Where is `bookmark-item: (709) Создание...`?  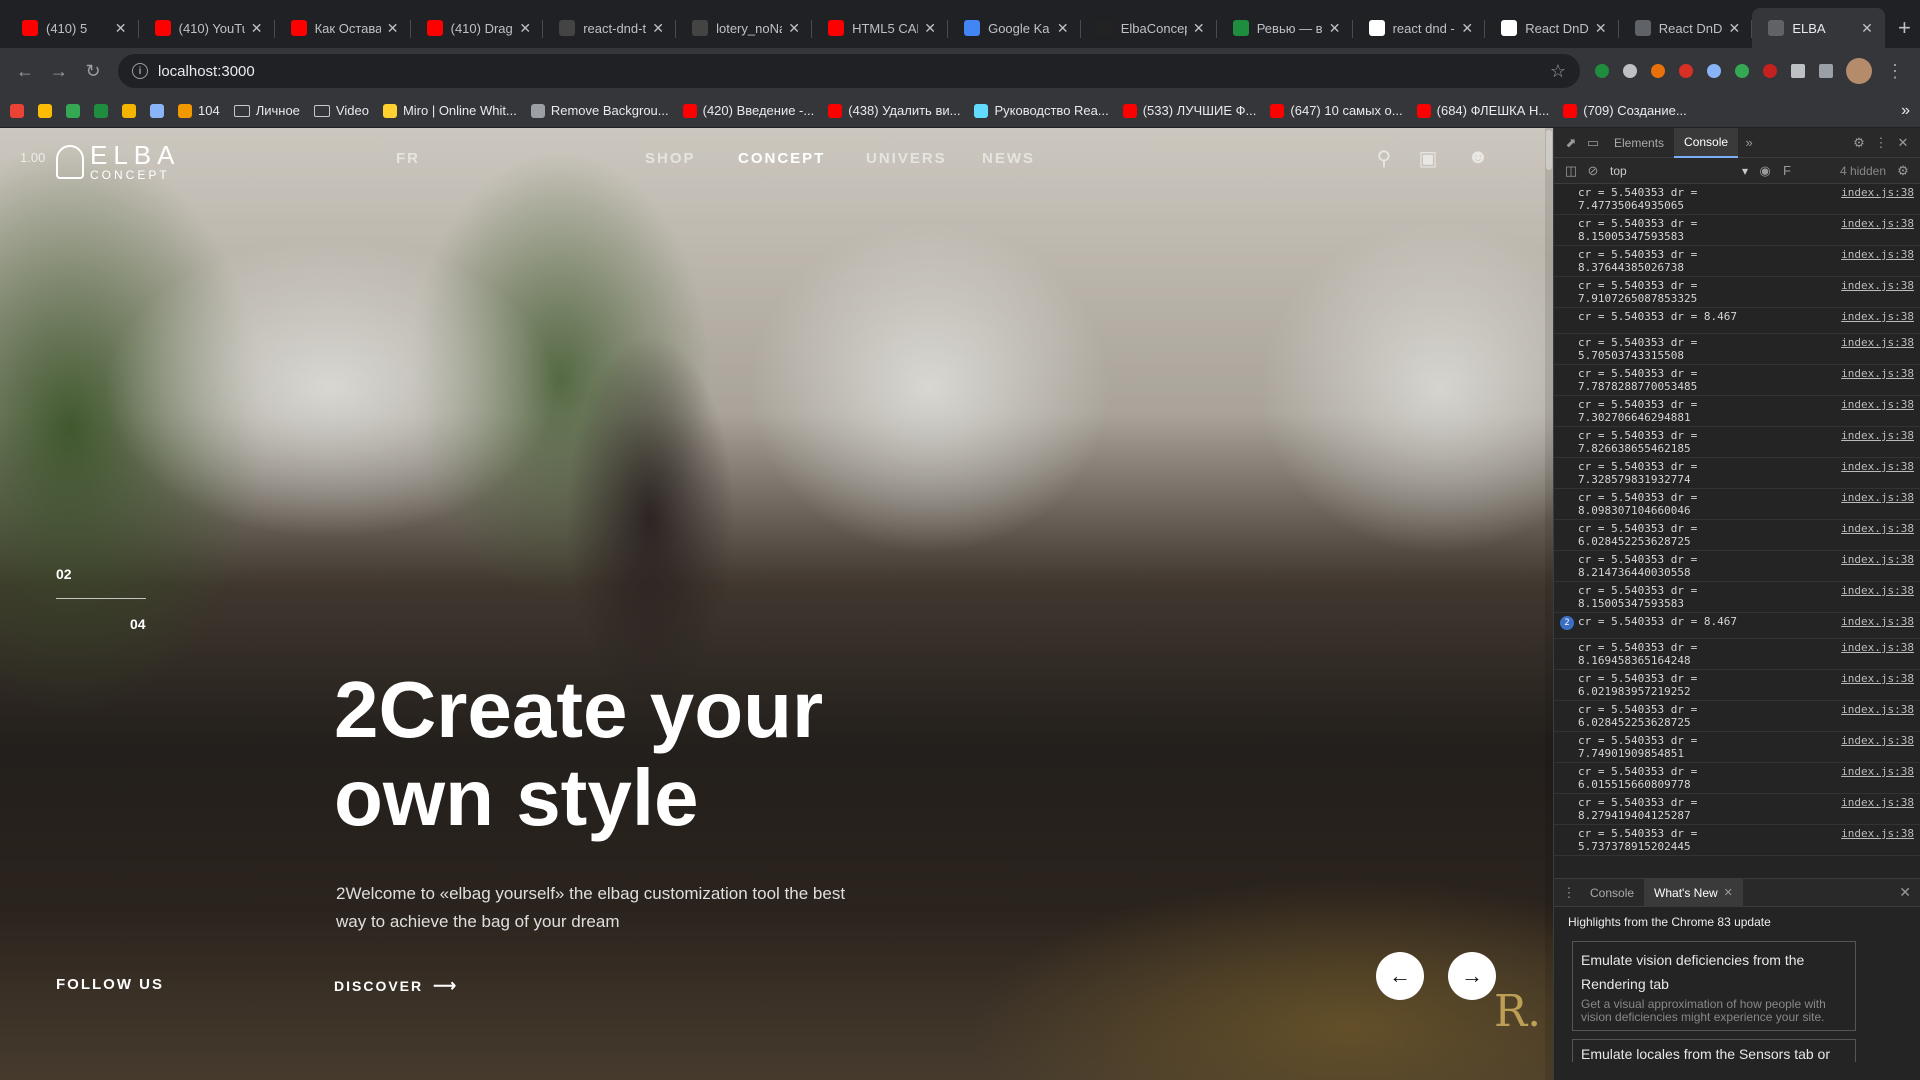
bookmark-item: (709) Создание... is located at coordinates (1625, 110).